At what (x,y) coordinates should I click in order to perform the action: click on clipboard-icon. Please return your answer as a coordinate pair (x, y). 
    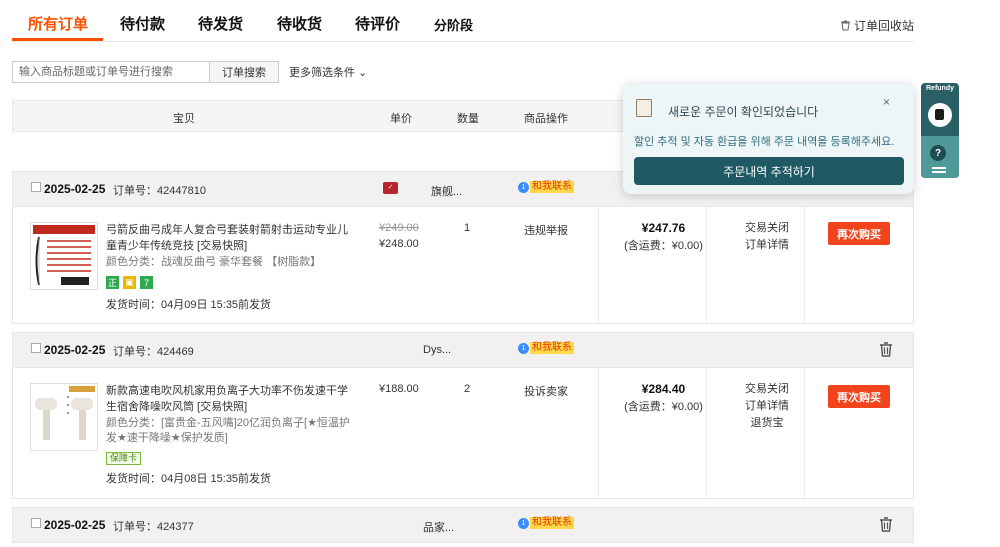
    Looking at the image, I should click on (644, 108).